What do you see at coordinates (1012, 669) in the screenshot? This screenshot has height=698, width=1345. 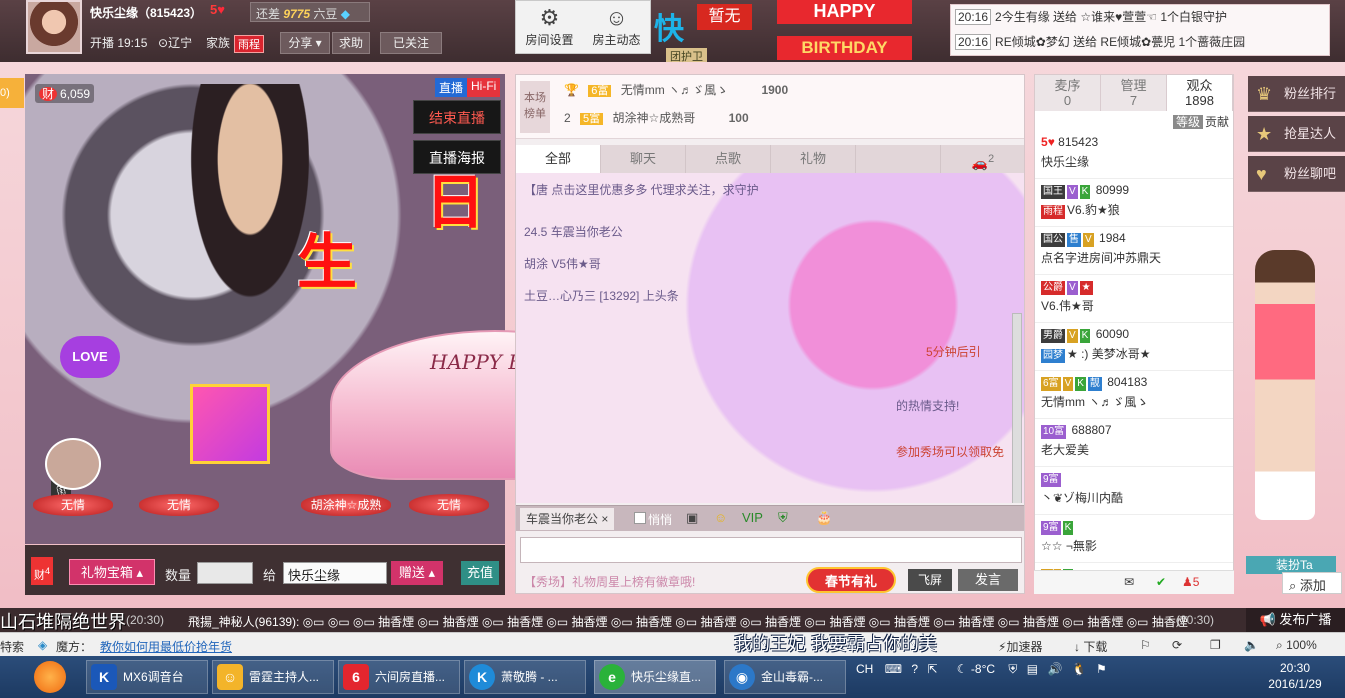 I see `shield-icon: ⛨` at bounding box center [1012, 669].